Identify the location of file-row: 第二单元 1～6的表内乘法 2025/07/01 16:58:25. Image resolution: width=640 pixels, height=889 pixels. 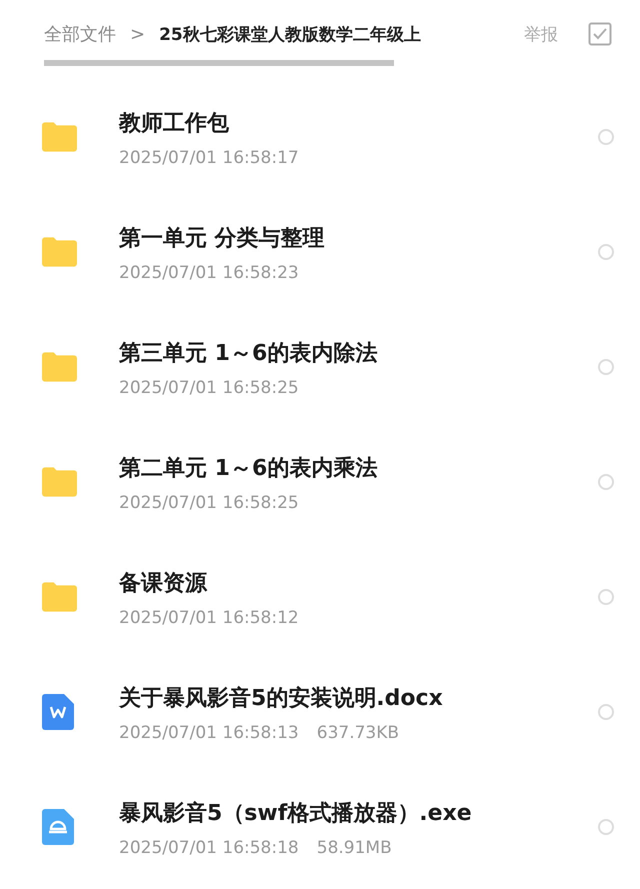
(320, 481).